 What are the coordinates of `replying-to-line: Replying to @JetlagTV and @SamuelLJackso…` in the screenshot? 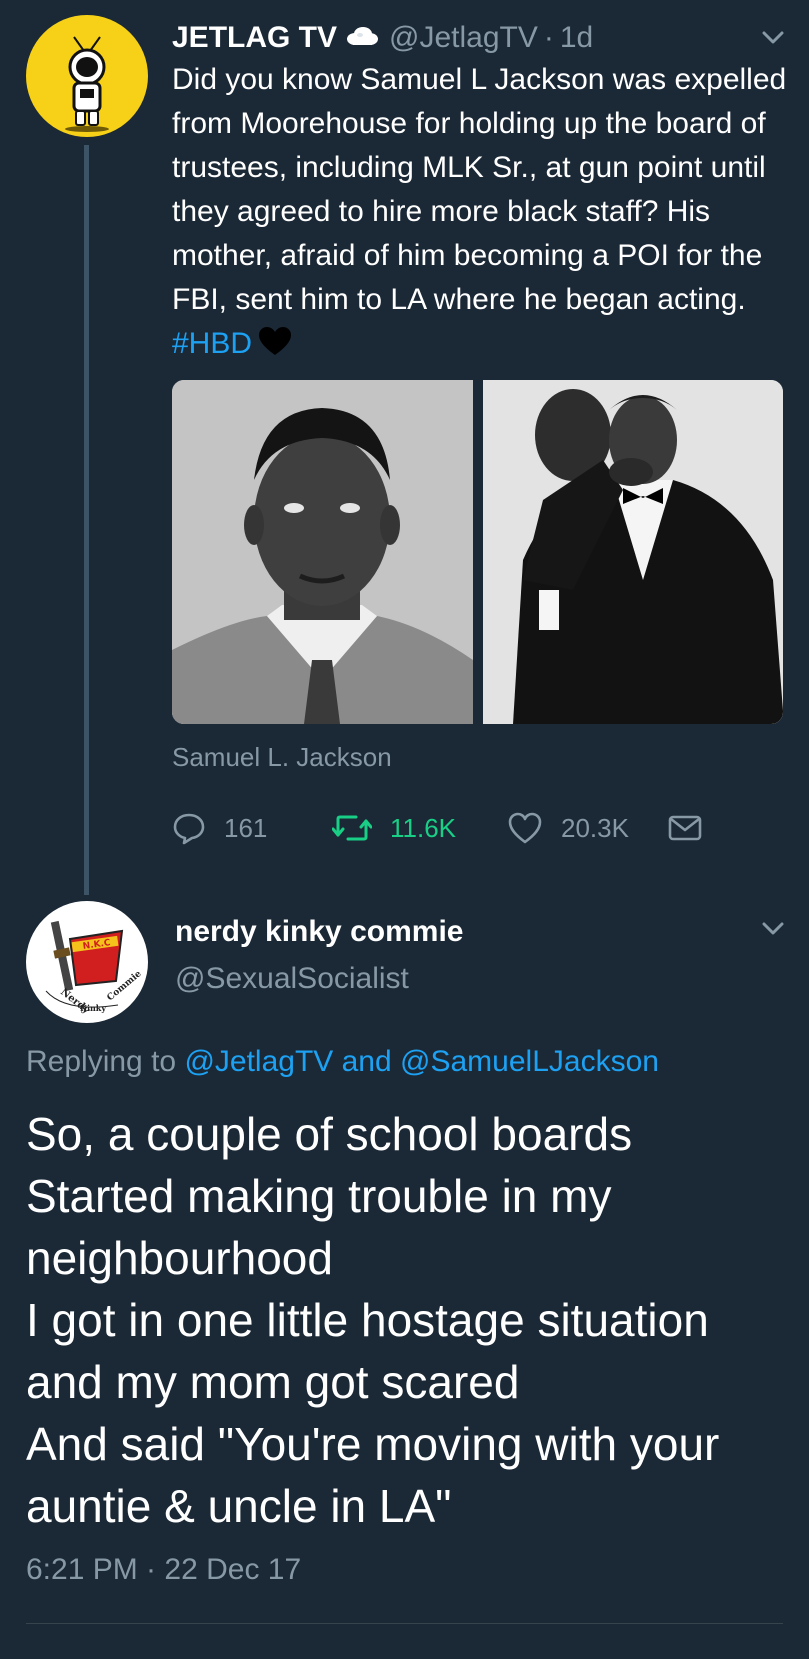 It's located at (342, 1062).